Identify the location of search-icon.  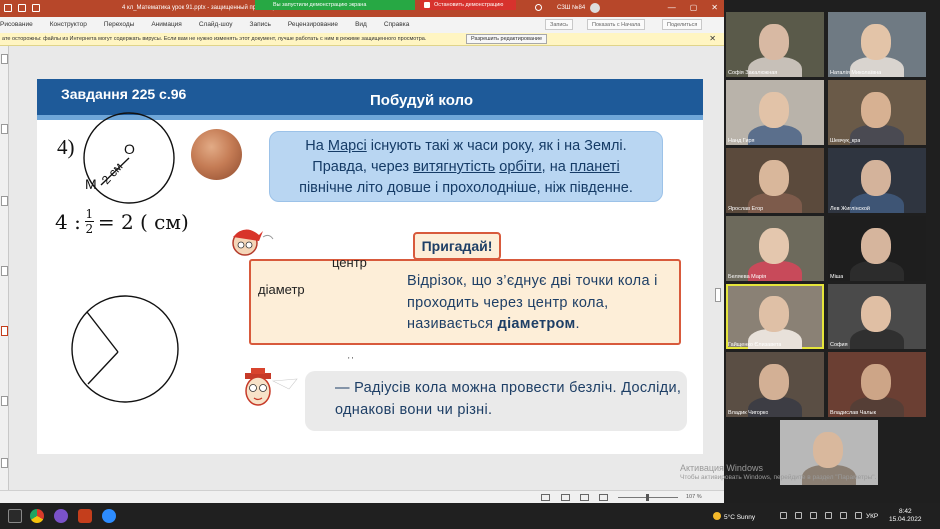
(538, 7).